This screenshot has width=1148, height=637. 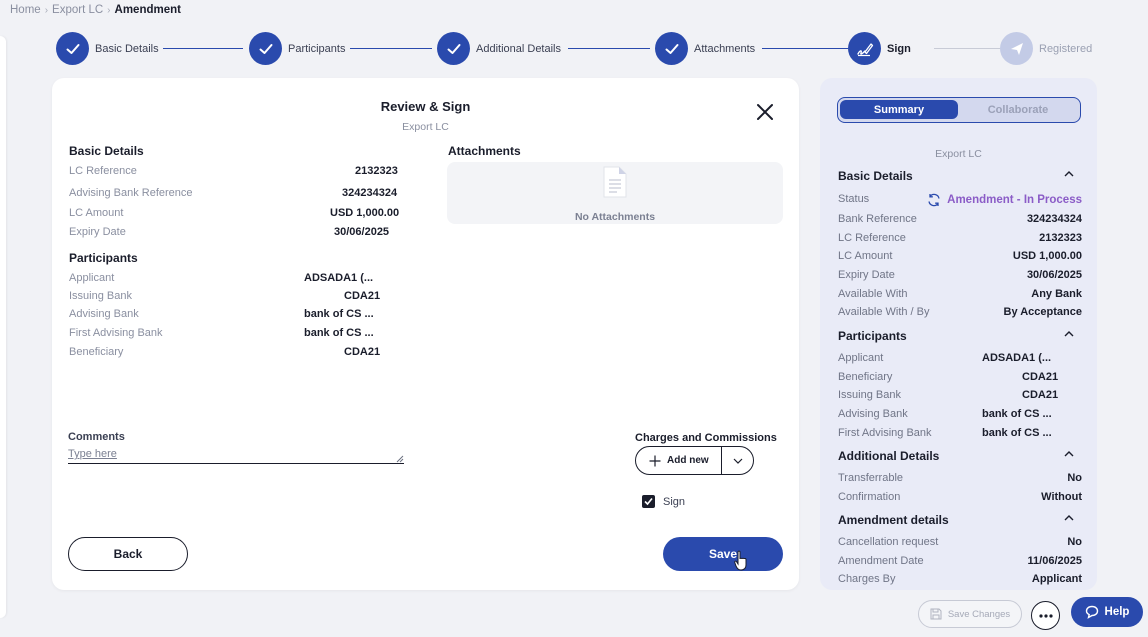 I want to click on summary-row: Issuing Bank CDA21, so click(x=960, y=396).